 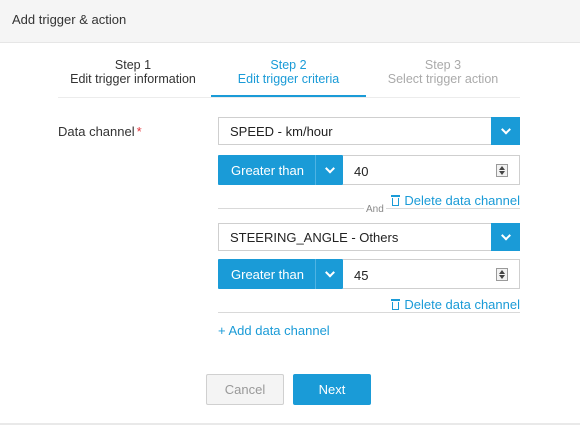 I want to click on channel-select-1-toggle, so click(x=505, y=131).